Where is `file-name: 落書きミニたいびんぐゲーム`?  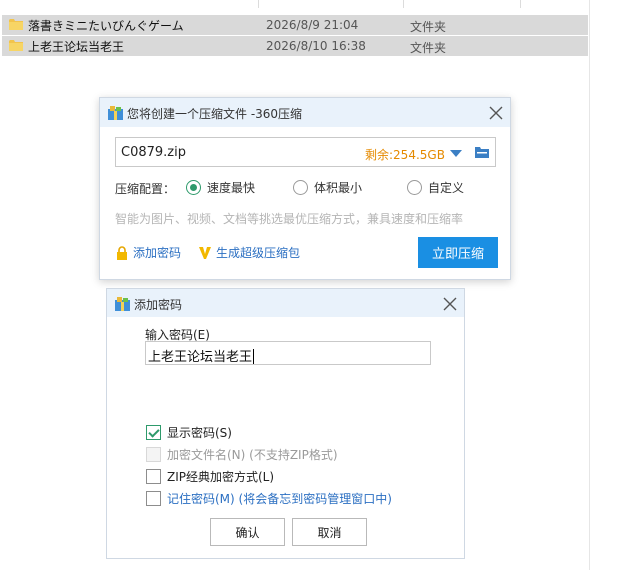 file-name: 落書きミニたいびんぐゲーム is located at coordinates (106, 26).